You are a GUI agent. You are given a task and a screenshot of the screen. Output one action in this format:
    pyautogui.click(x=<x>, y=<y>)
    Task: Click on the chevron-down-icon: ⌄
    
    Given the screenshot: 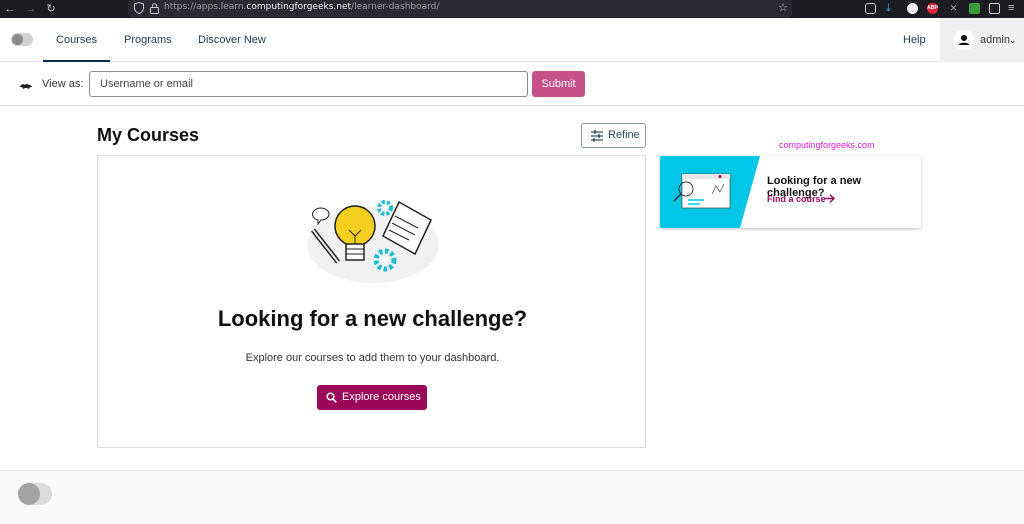 What is the action you would take?
    pyautogui.click(x=1013, y=40)
    